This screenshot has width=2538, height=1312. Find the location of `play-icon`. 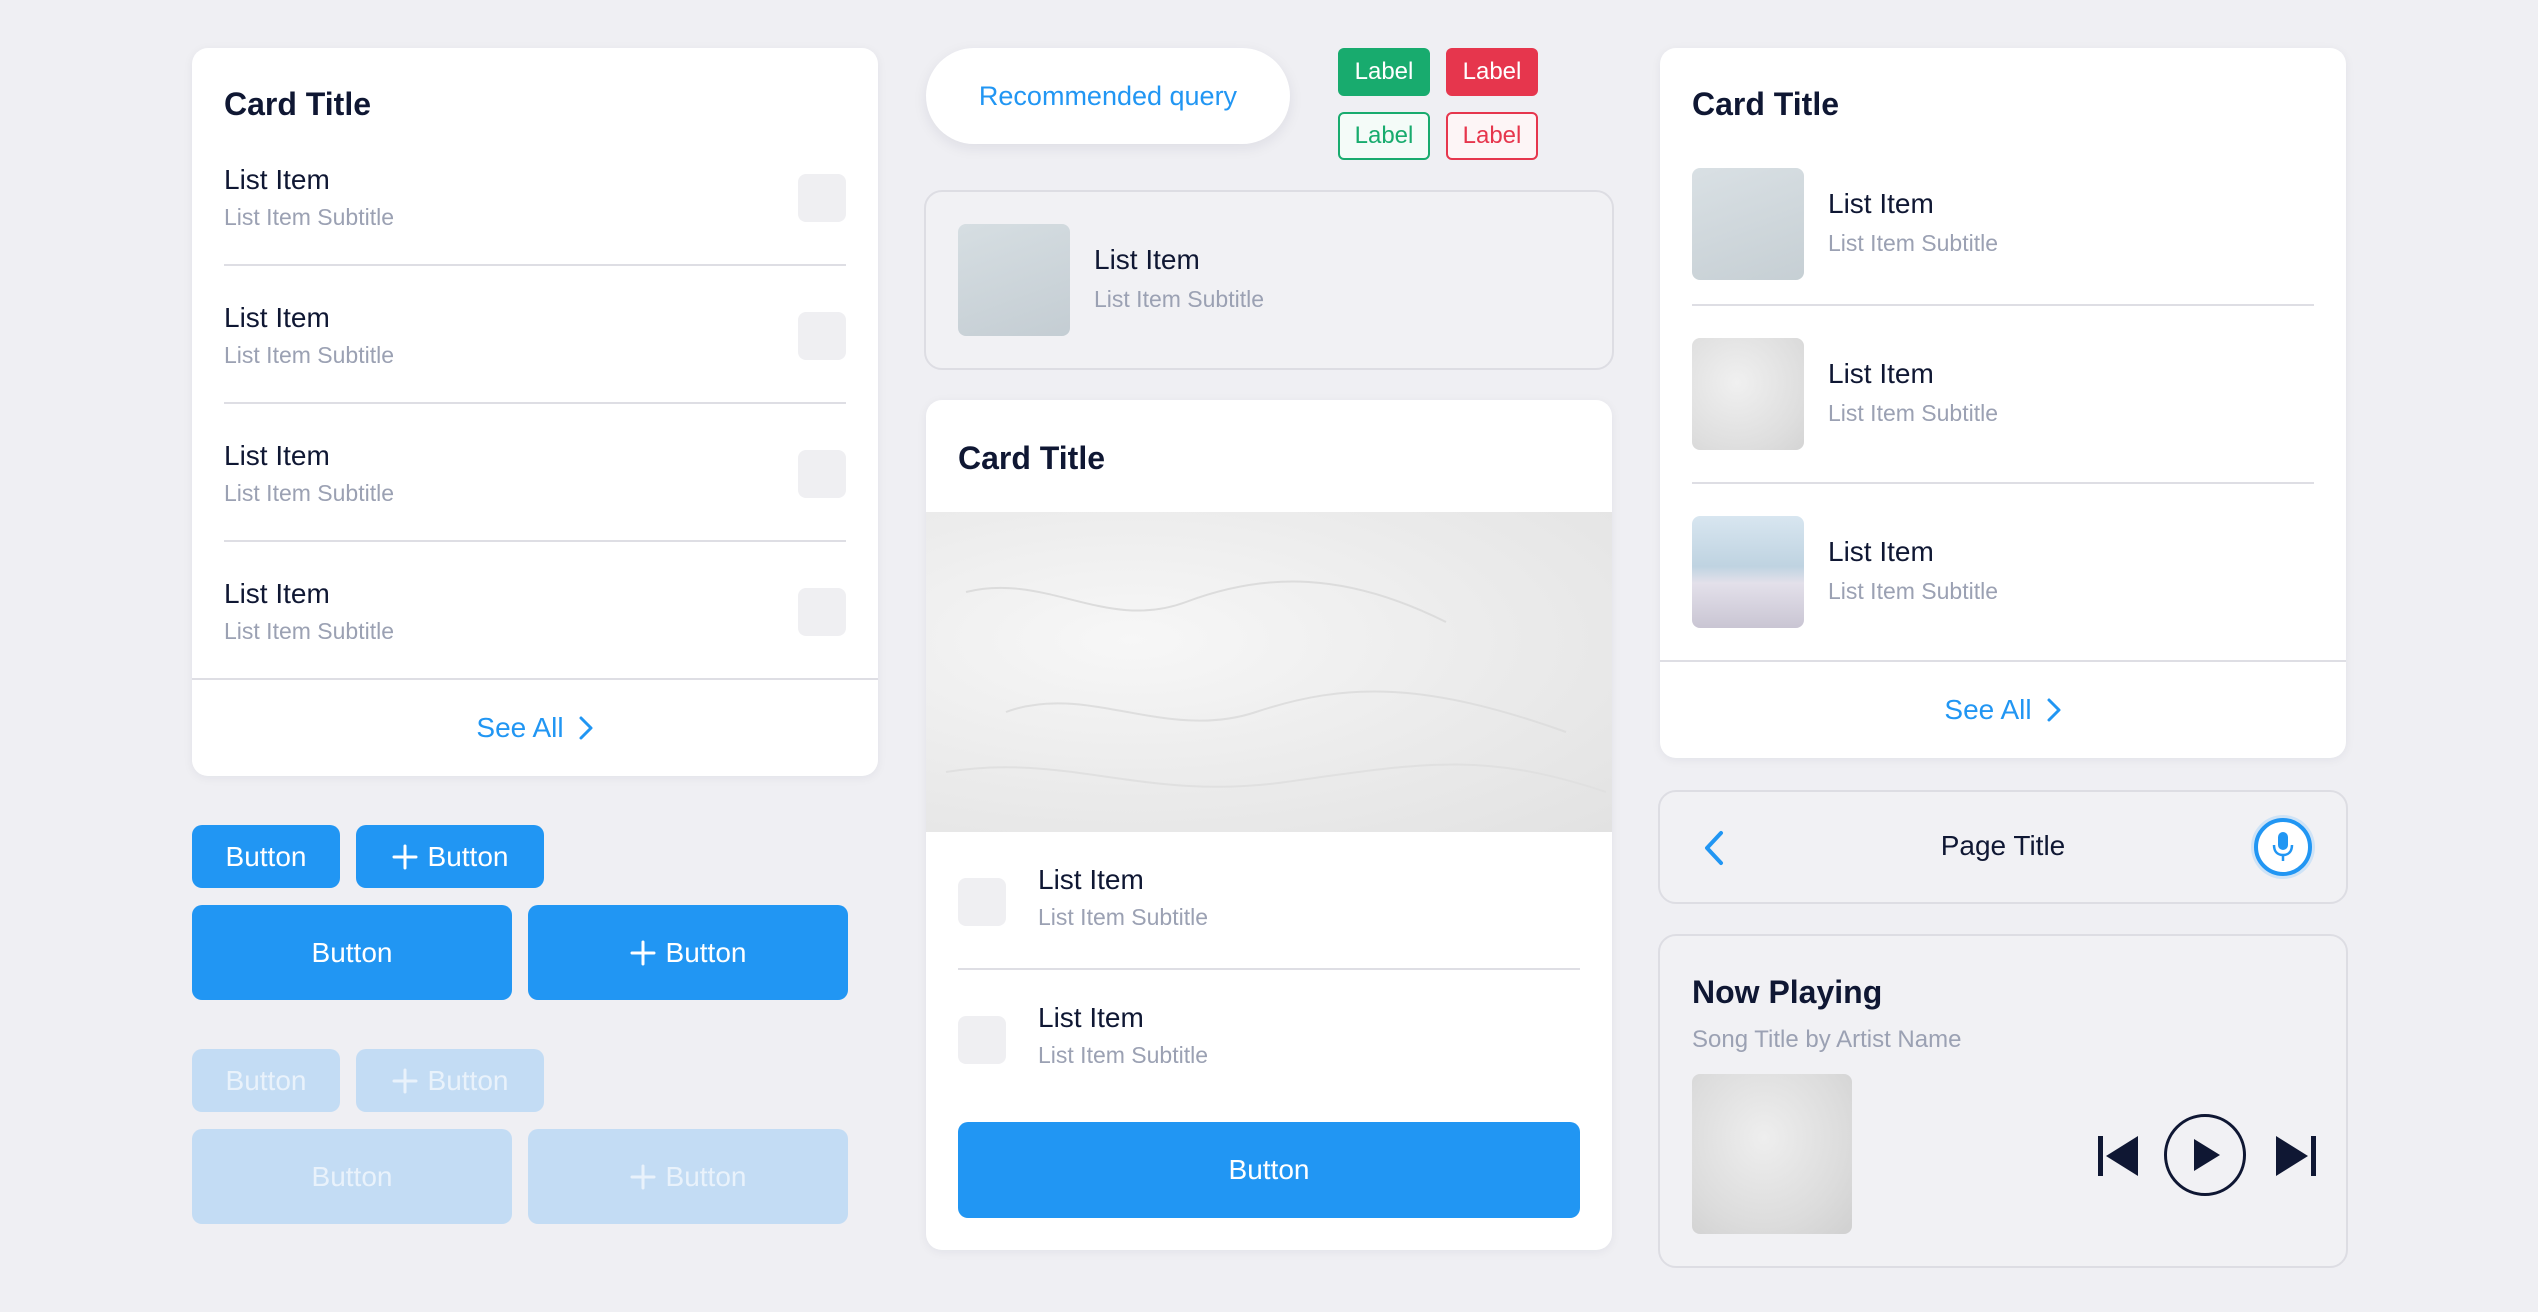

play-icon is located at coordinates (2207, 1155).